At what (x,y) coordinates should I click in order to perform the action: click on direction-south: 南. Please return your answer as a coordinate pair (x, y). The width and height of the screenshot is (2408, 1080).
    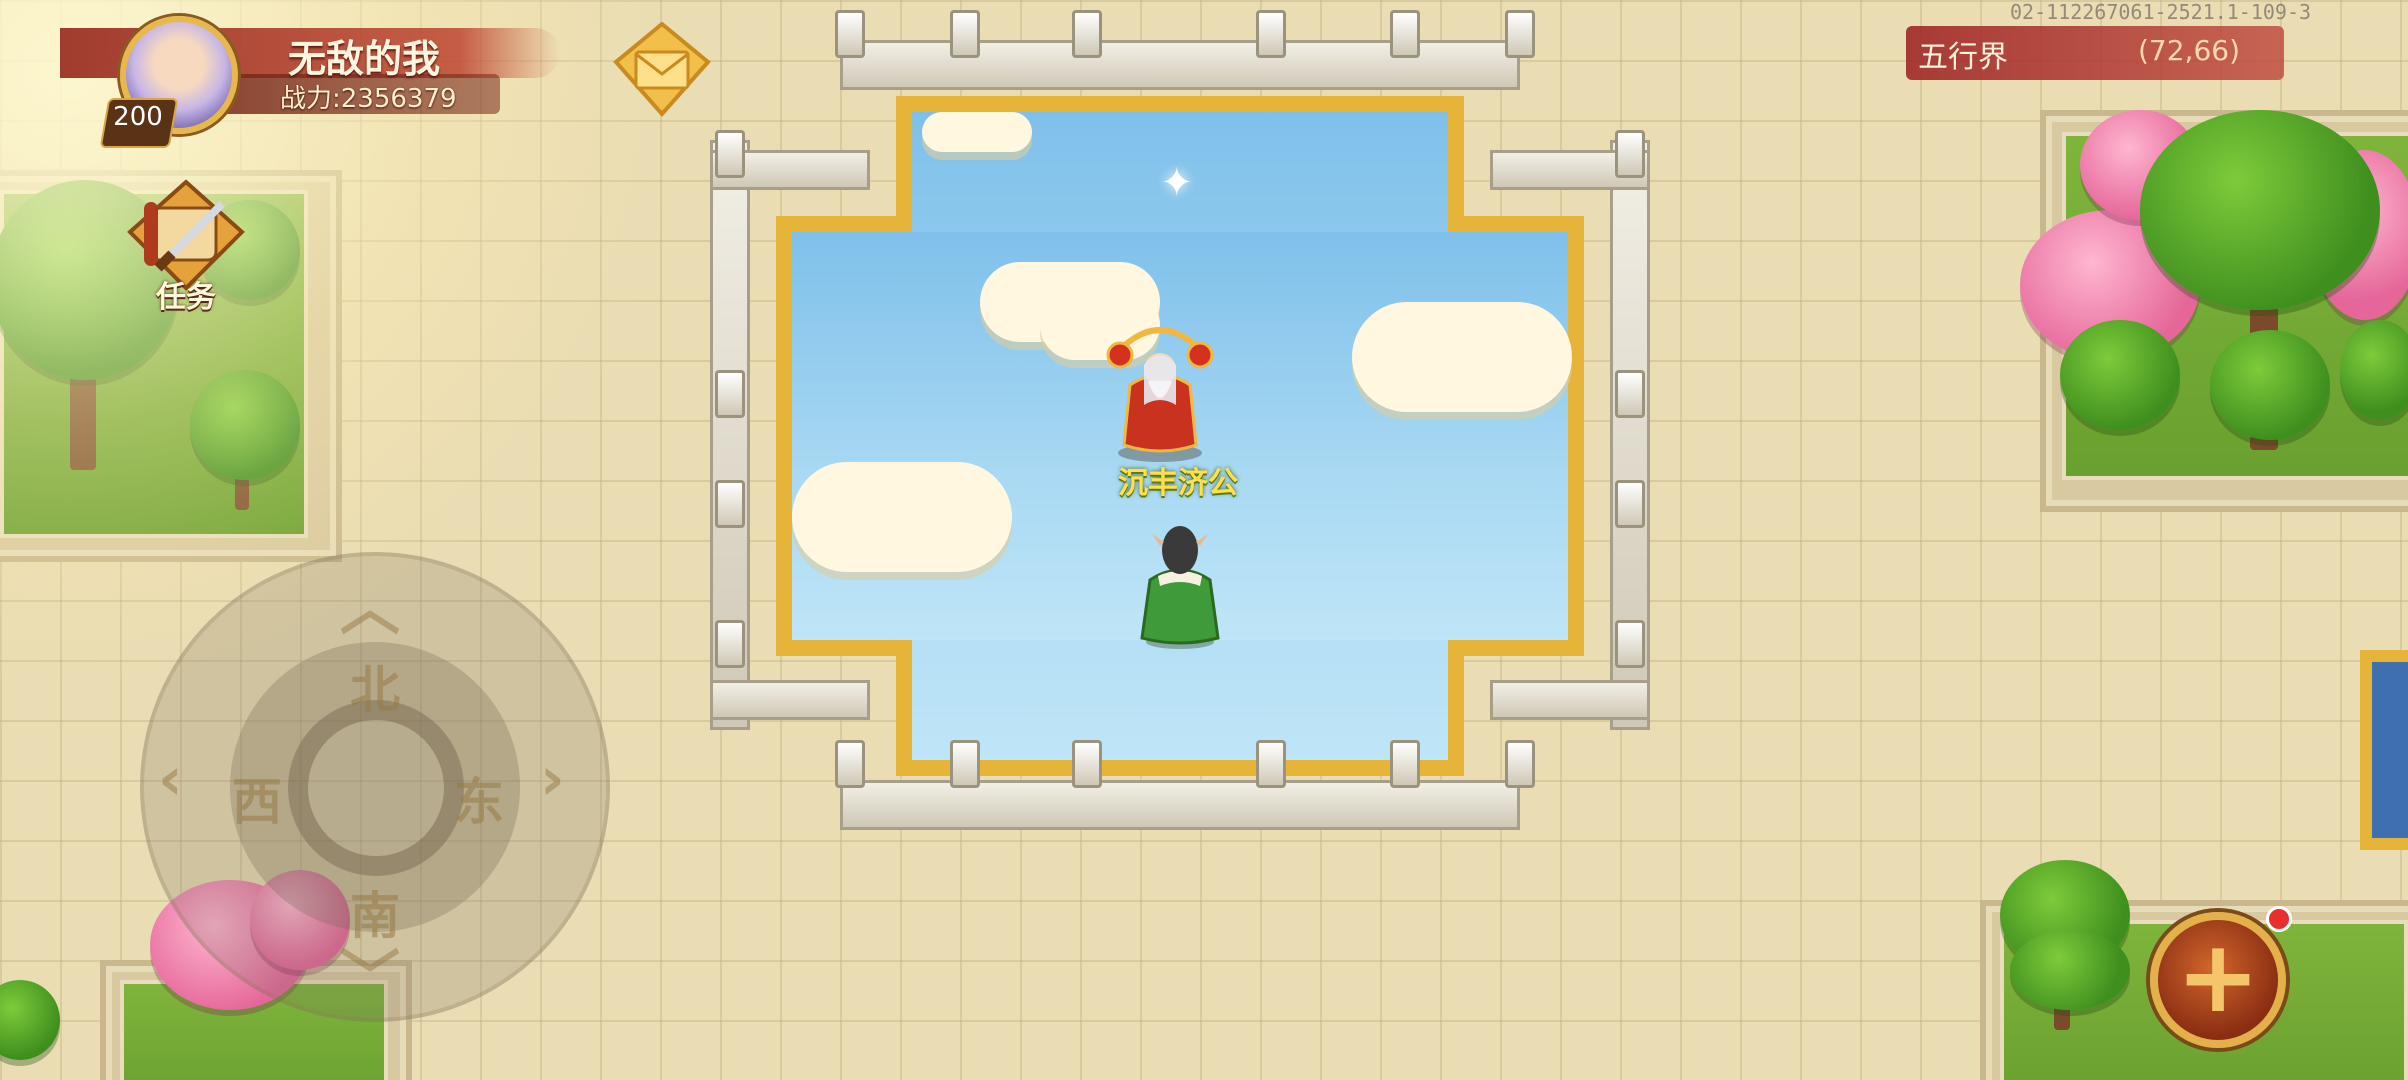
    Looking at the image, I should click on (375, 916).